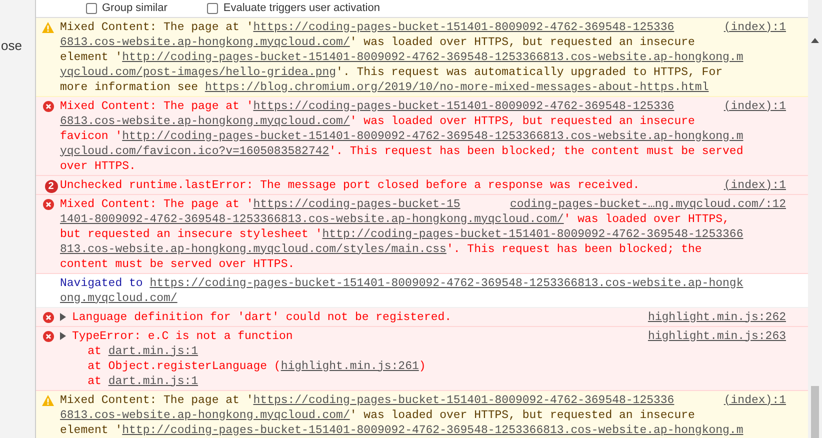  Describe the element at coordinates (533, 234) in the screenshot. I see `url-link: http://coding-pages-bucket-151401-8009092-4762-369548-1253366` at that location.